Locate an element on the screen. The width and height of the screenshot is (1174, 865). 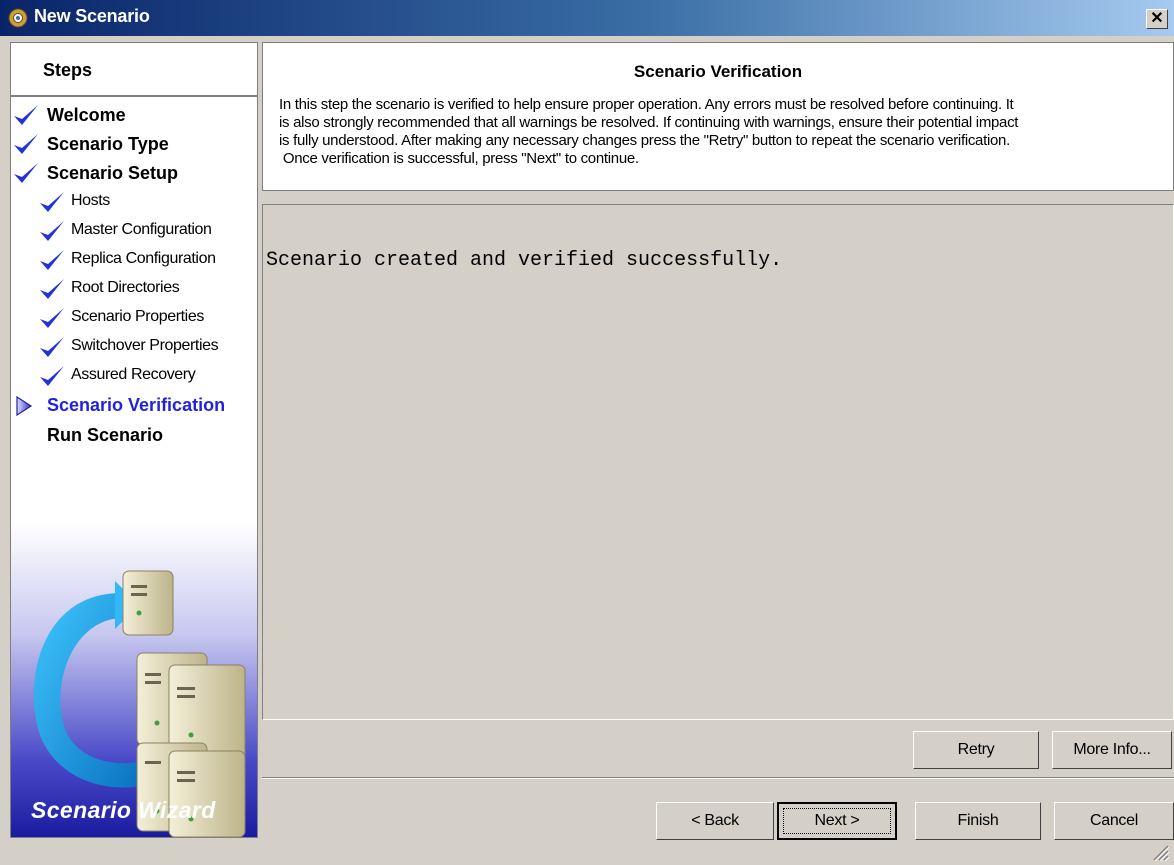
step-label: Root Directories is located at coordinates (125, 287).